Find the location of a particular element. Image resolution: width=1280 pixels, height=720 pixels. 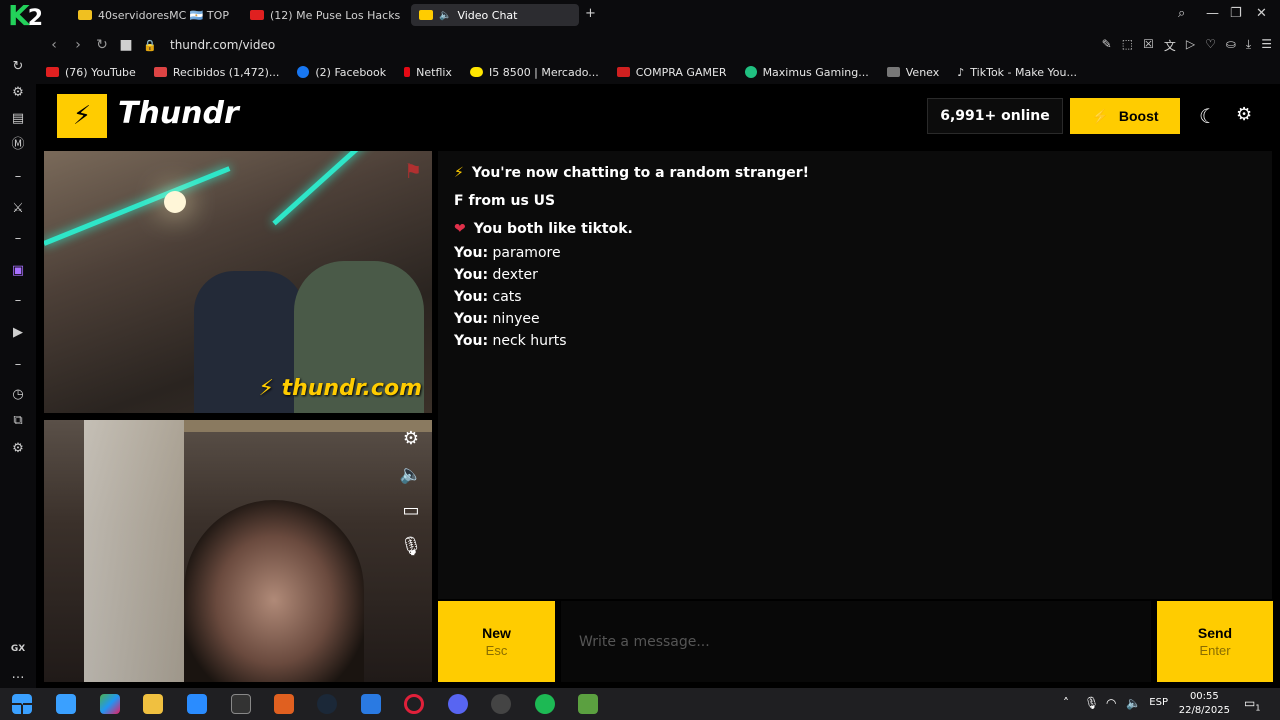

steam-icon is located at coordinates (327, 704).